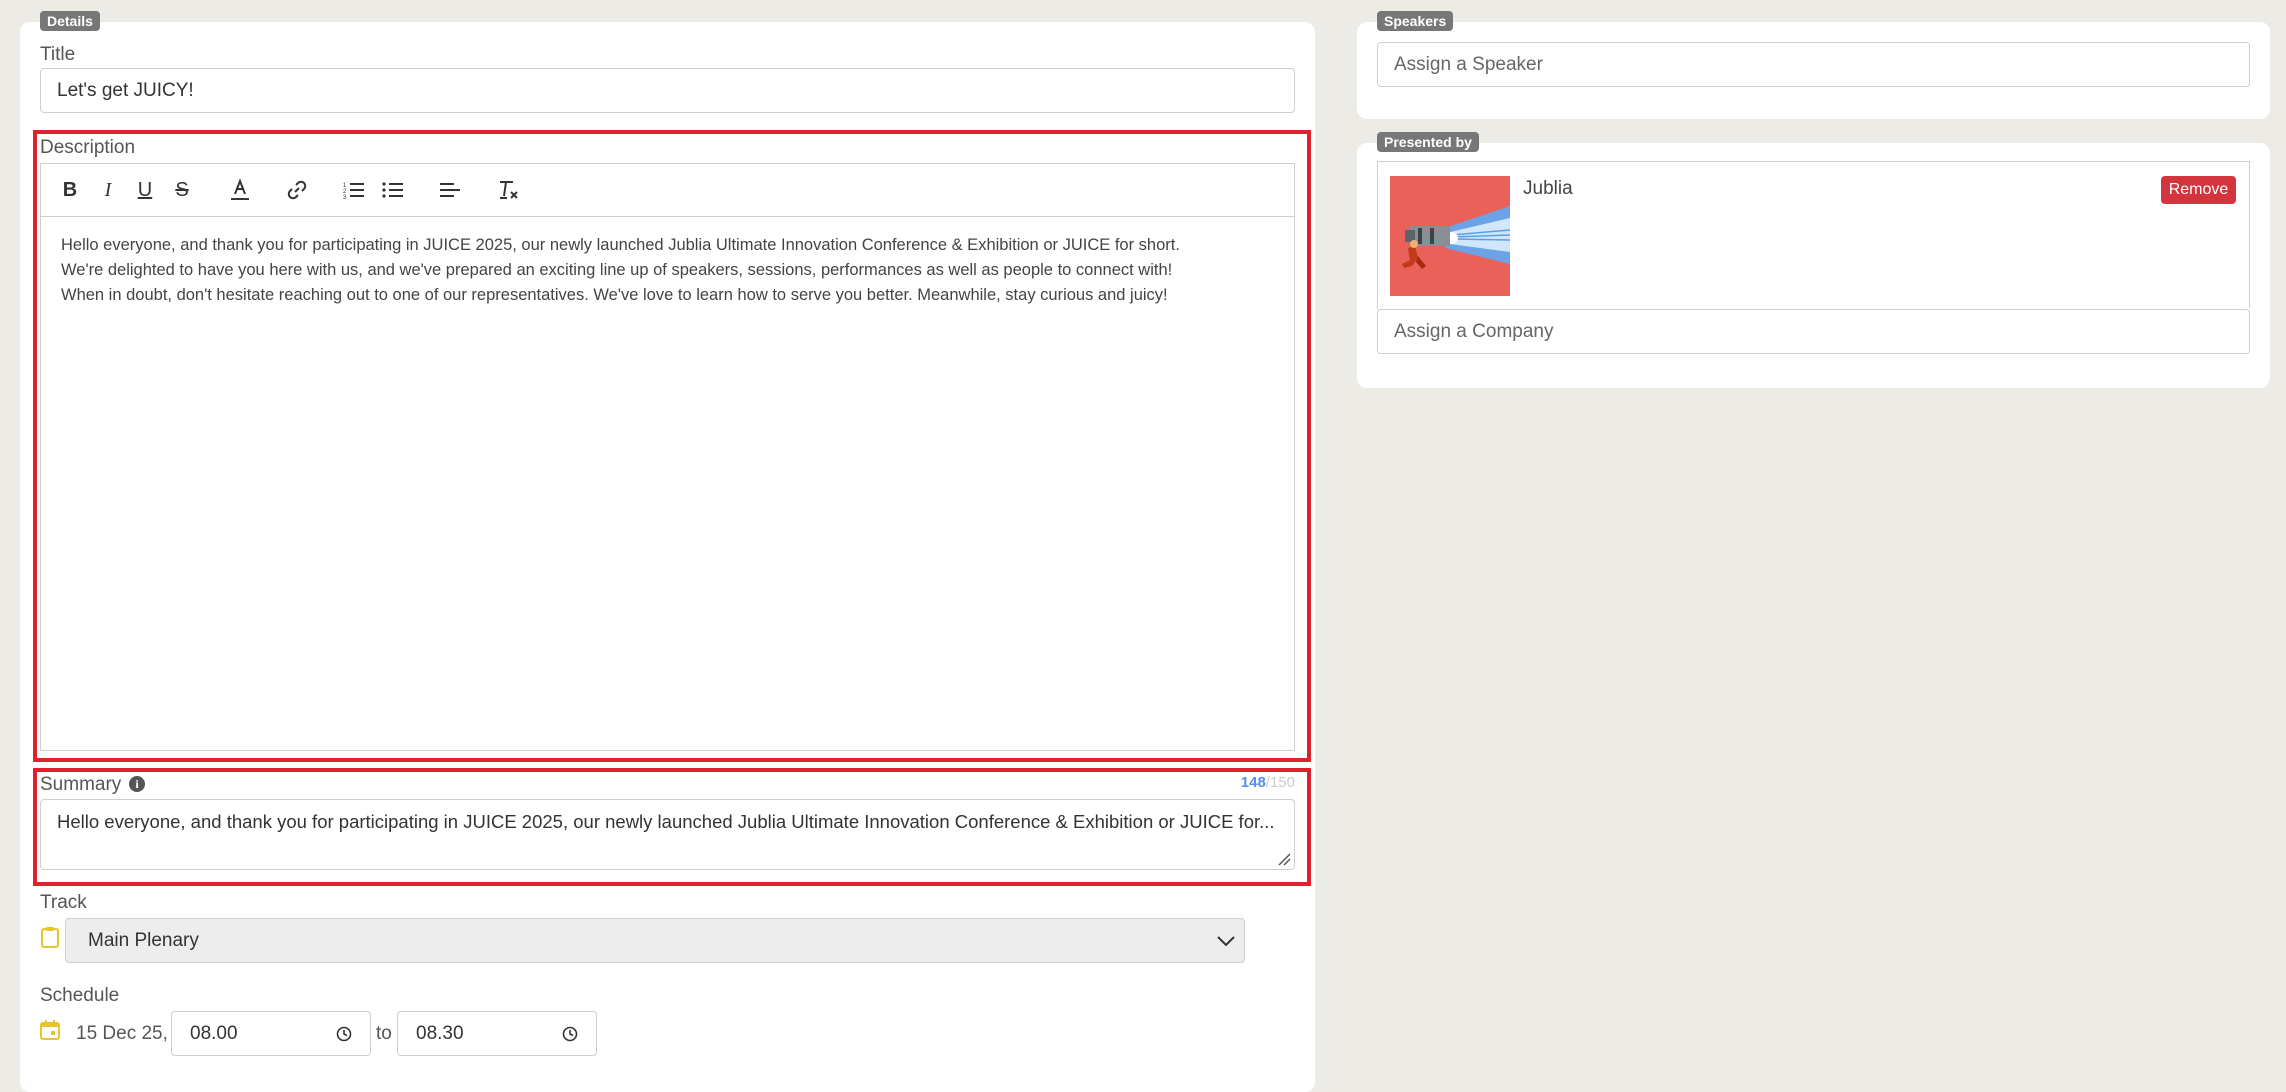 The height and width of the screenshot is (1092, 2286). What do you see at coordinates (2198, 190) in the screenshot?
I see `remove-button: Remove` at bounding box center [2198, 190].